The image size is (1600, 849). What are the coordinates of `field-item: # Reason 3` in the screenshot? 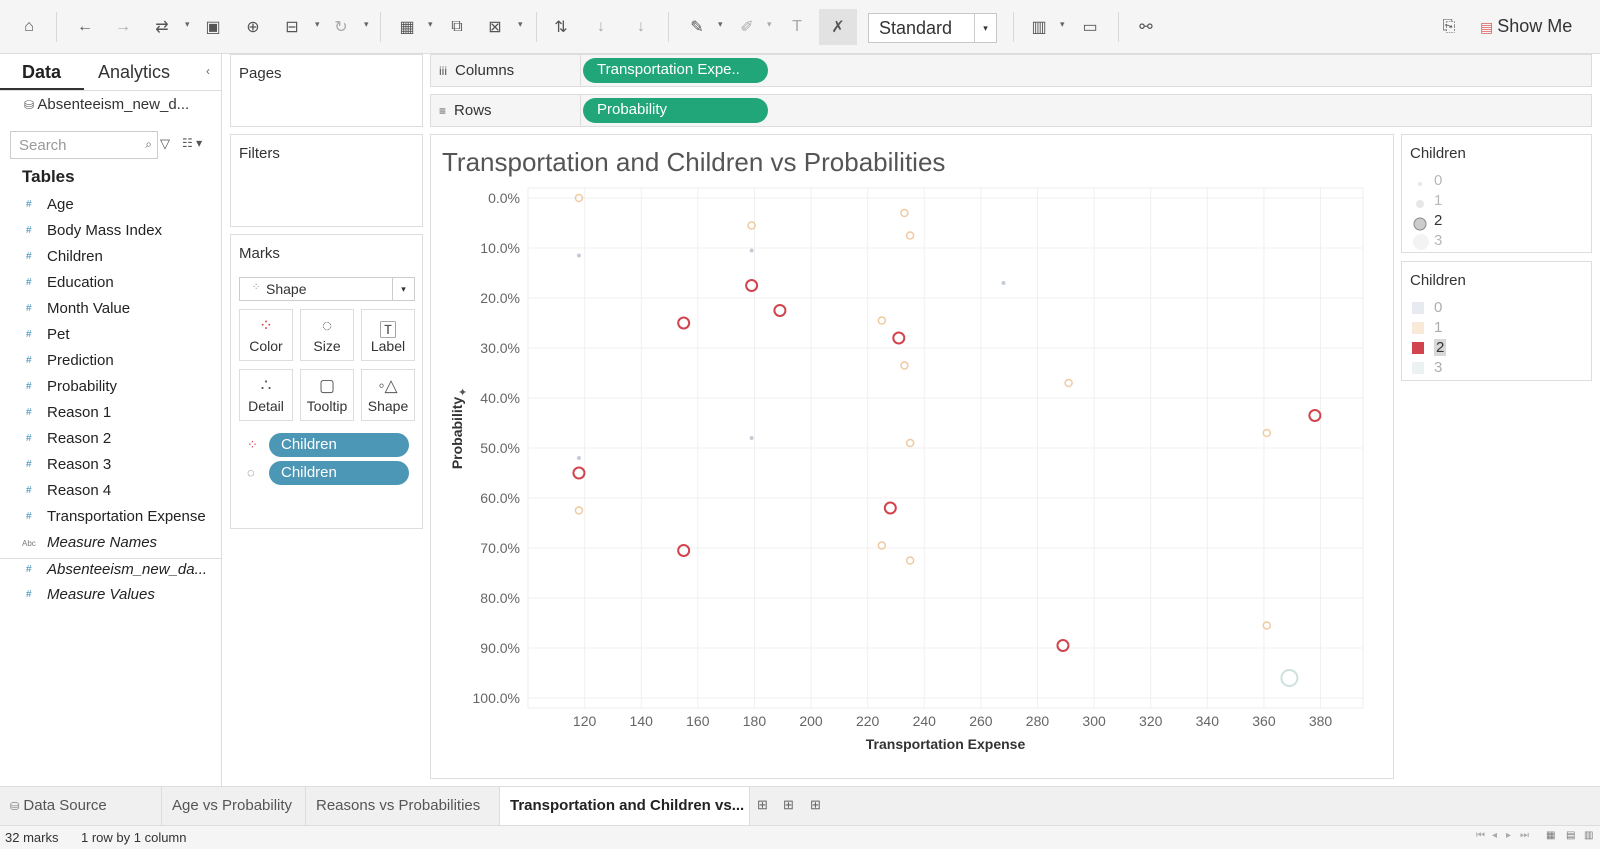 It's located at (111, 467).